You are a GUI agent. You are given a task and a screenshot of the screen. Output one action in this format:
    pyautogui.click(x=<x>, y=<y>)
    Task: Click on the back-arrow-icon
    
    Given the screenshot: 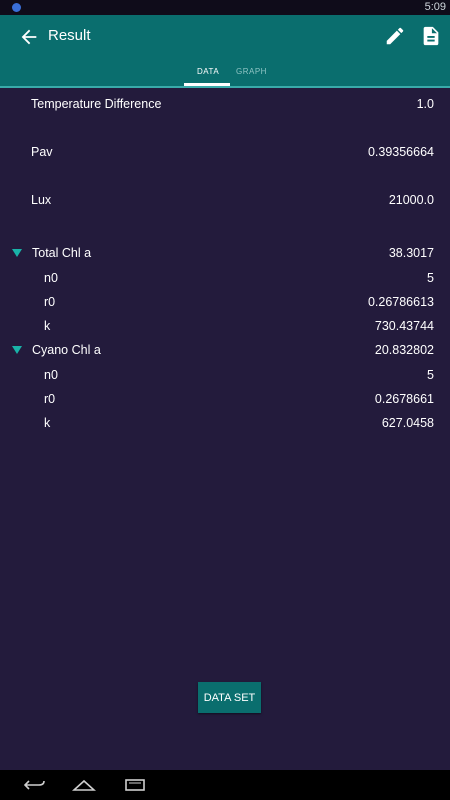 What is the action you would take?
    pyautogui.click(x=29, y=37)
    